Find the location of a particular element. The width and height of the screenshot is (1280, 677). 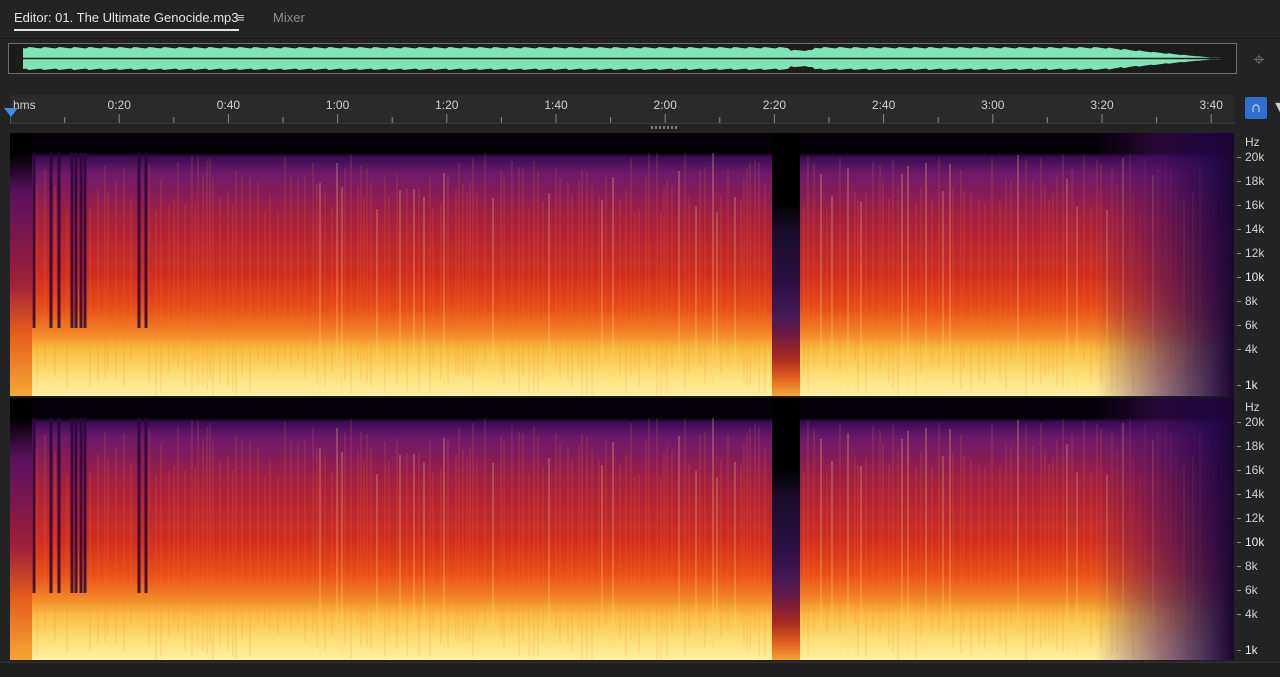

ruler-tick-label: 2:40 is located at coordinates (884, 105).